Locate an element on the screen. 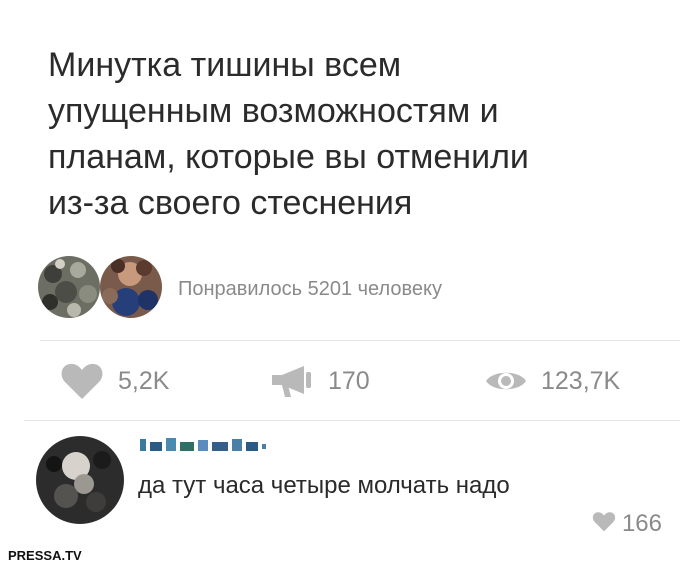 This screenshot has height=574, width=700. repost-count: 170 is located at coordinates (349, 380).